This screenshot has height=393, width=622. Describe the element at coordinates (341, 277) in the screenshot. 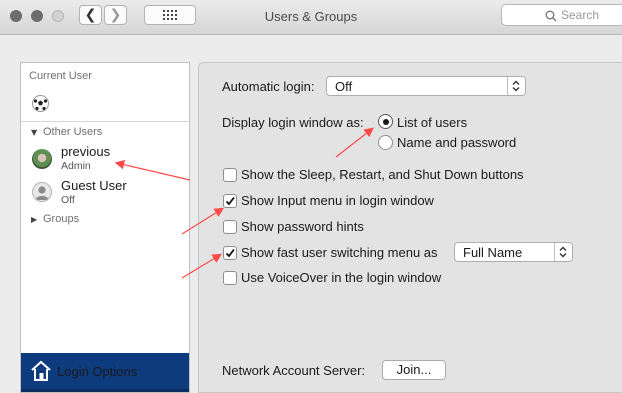

I see `voiceover-label: Use VoiceOver in the login window` at that location.